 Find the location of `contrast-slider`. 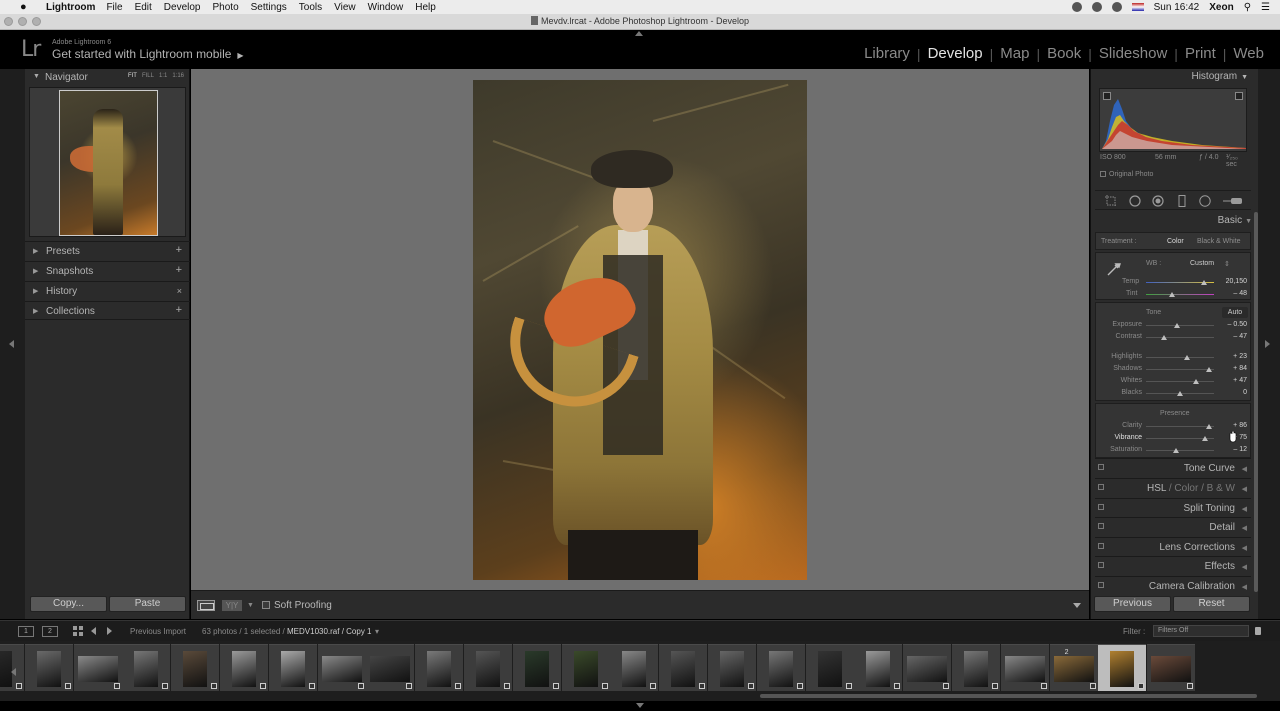

contrast-slider is located at coordinates (1180, 337).